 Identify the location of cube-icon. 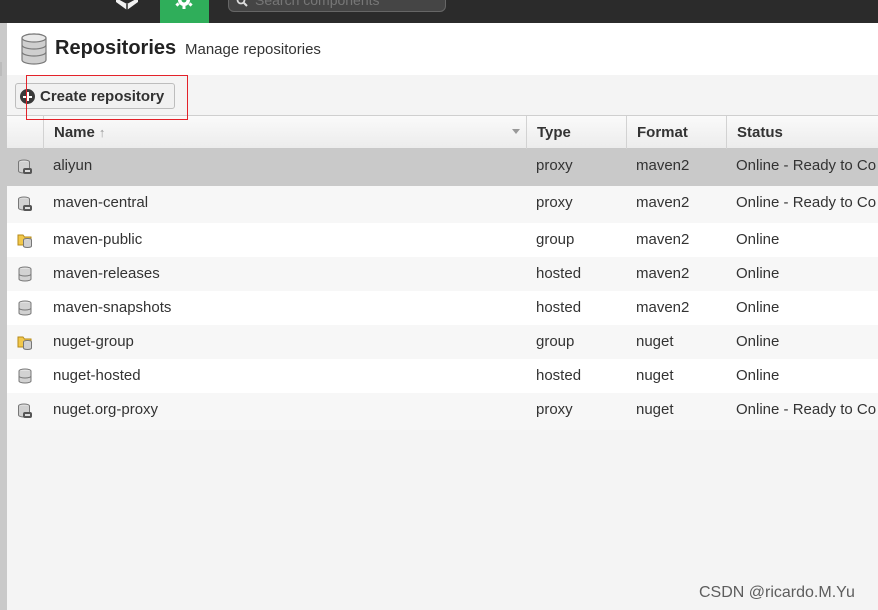
(127, 6).